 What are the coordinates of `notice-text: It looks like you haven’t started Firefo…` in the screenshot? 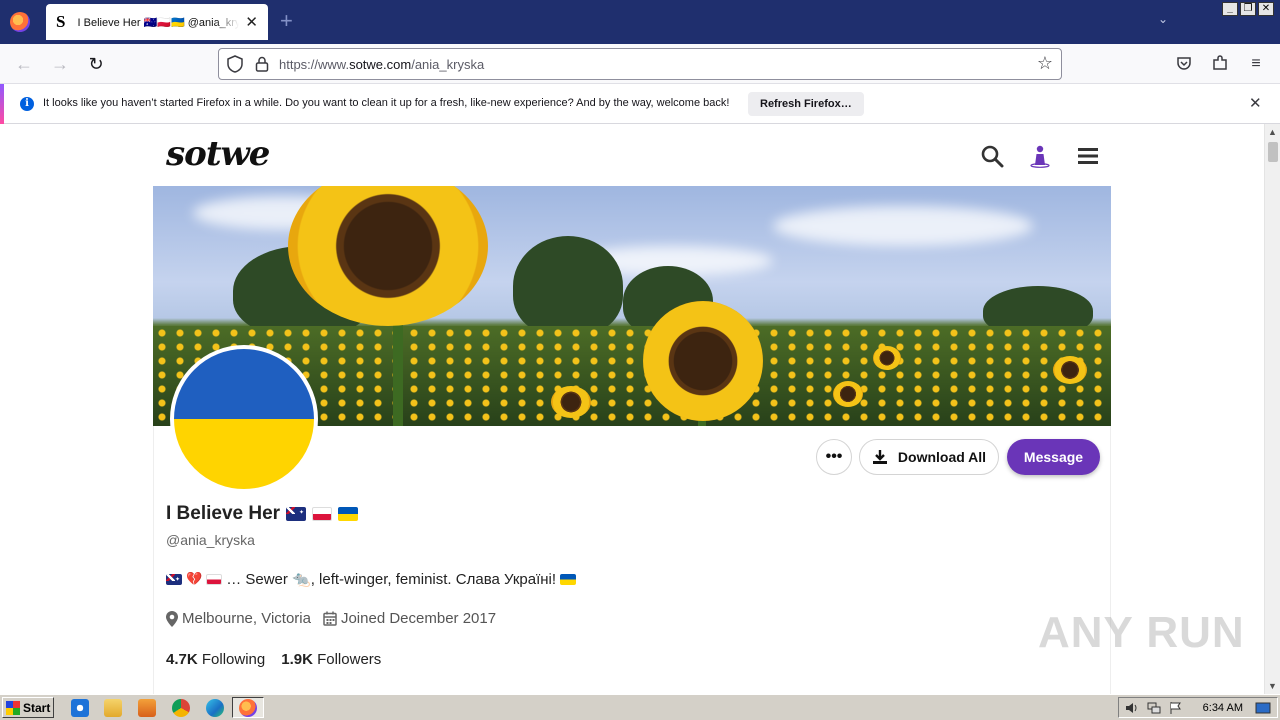 It's located at (386, 103).